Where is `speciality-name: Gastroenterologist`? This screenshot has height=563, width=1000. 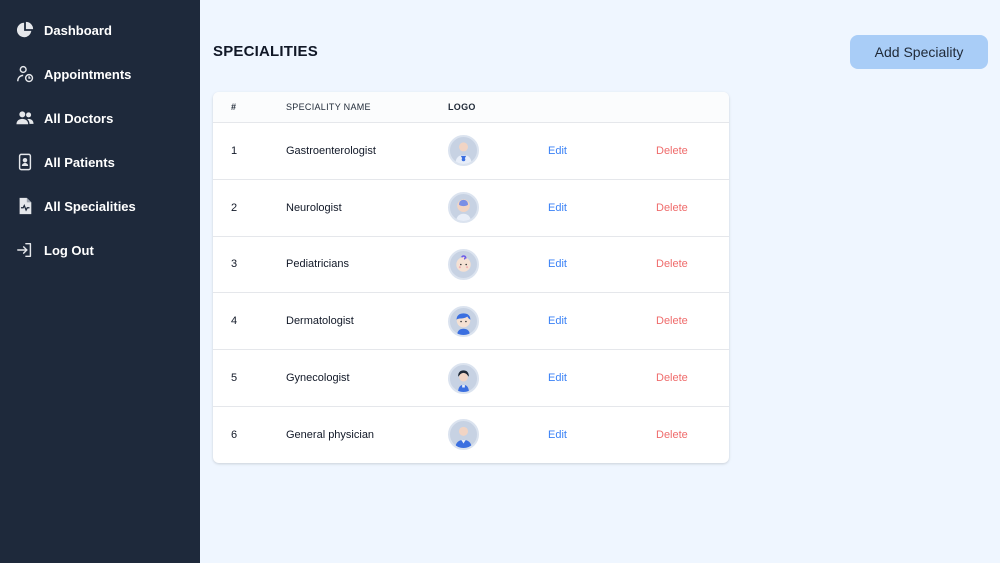
speciality-name: Gastroenterologist is located at coordinates (331, 150).